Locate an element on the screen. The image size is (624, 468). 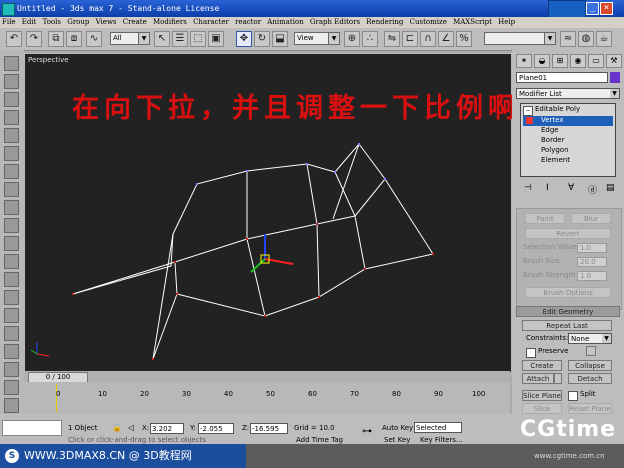
x-coordinate-field: 3.202 is located at coordinates (167, 428).